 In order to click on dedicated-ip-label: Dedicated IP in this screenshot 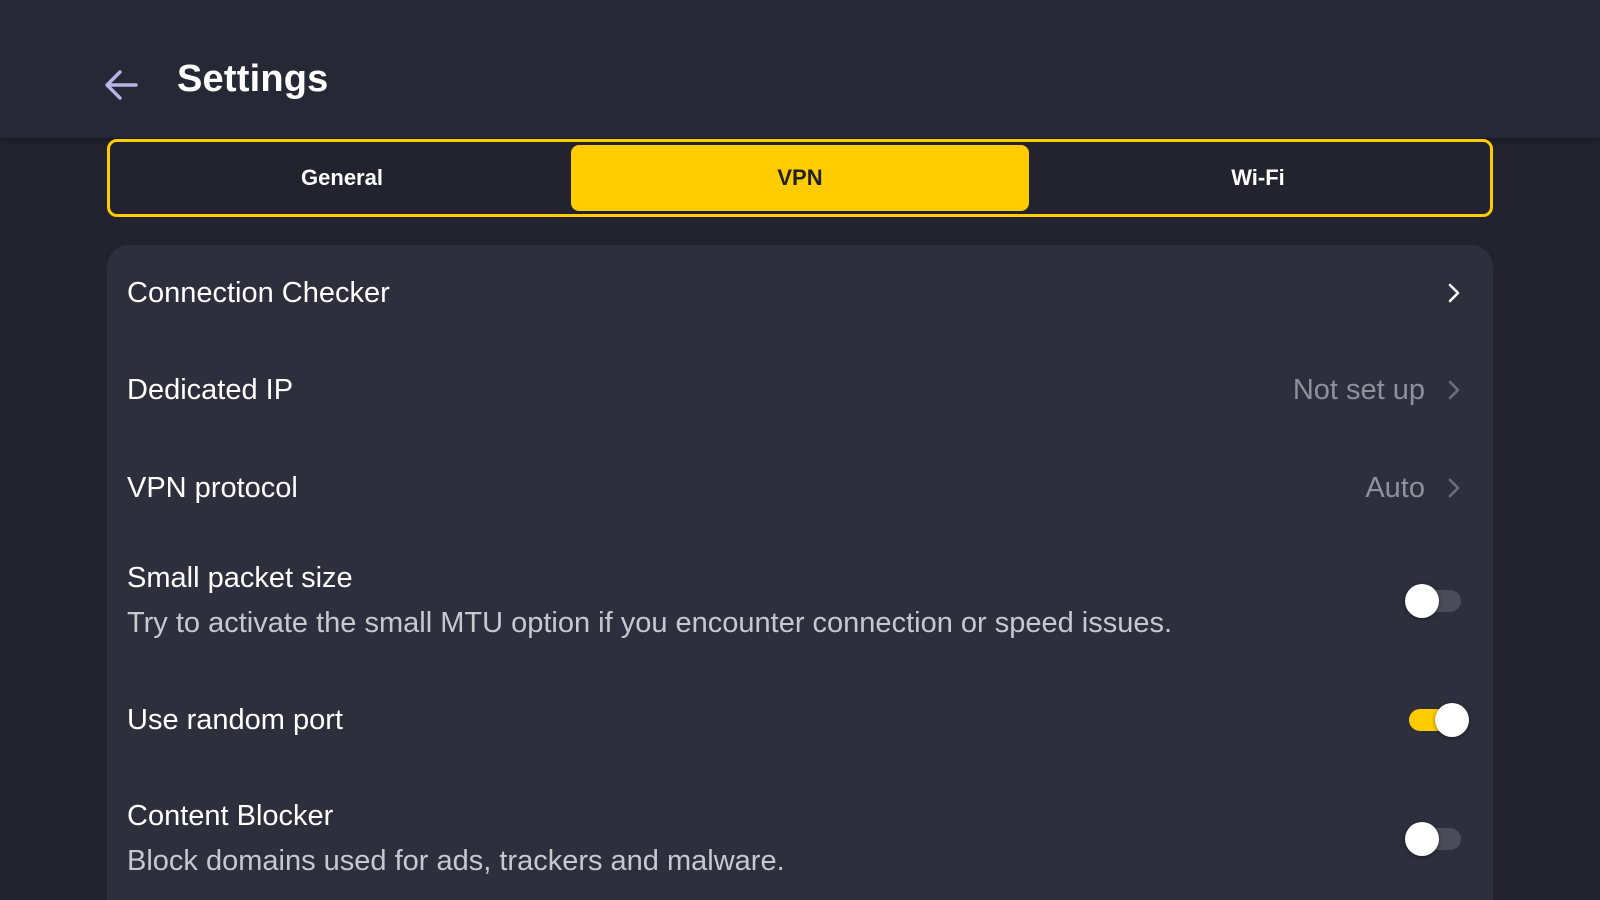, I will do `click(210, 389)`.